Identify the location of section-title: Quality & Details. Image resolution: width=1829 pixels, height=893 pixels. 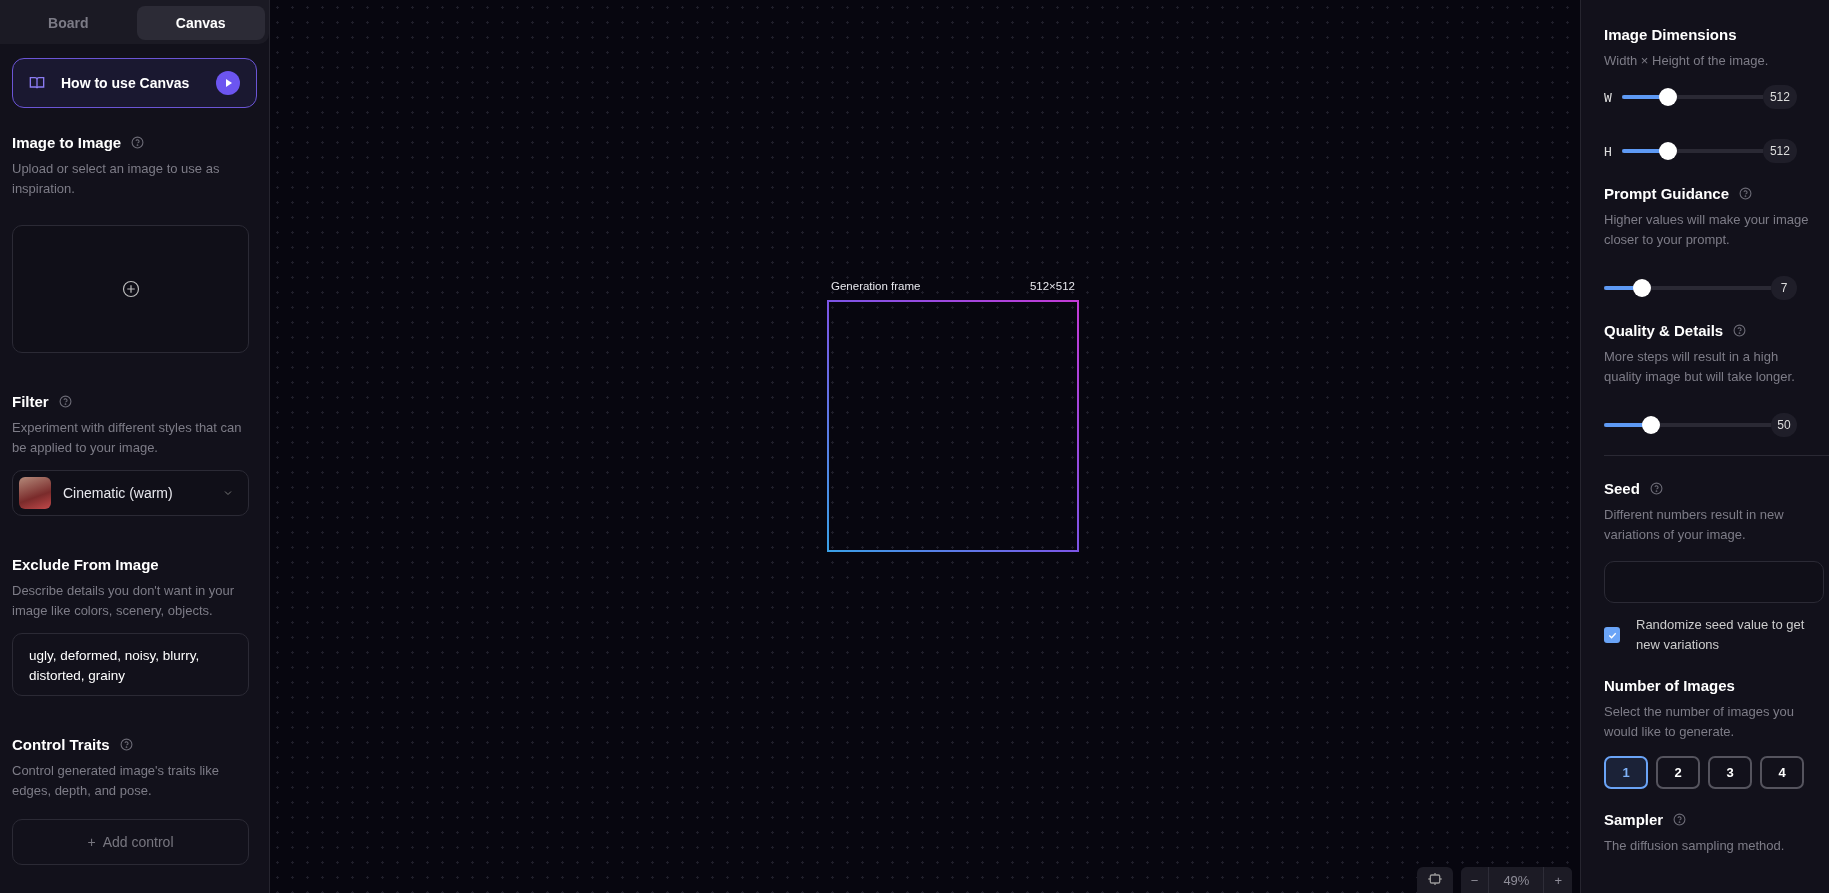
(1664, 330).